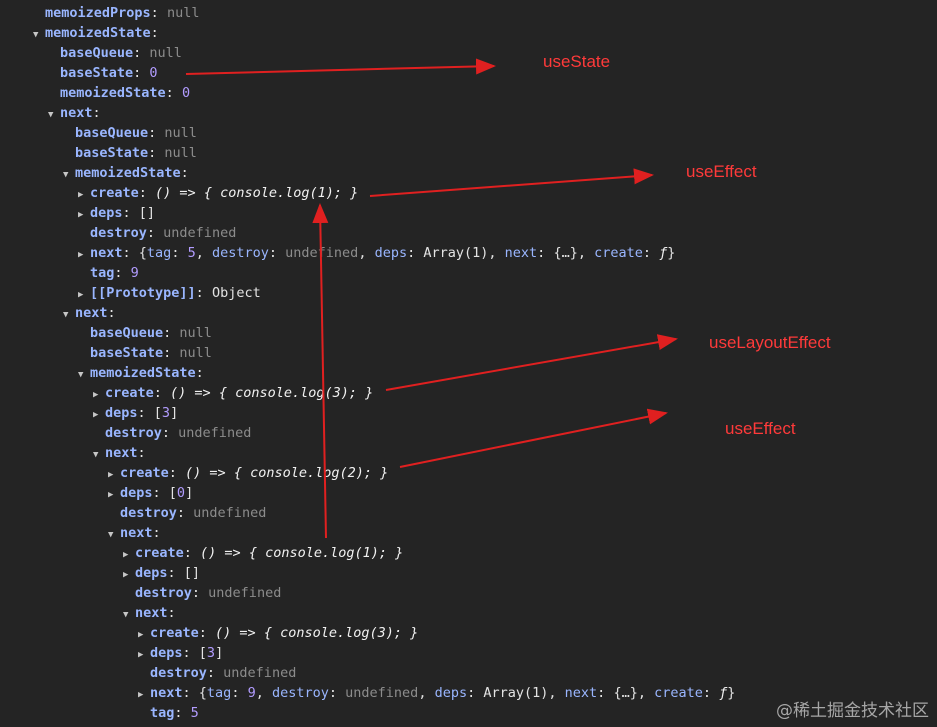 Image resolution: width=937 pixels, height=727 pixels. What do you see at coordinates (340, 66) in the screenshot?
I see `arrow-usestate` at bounding box center [340, 66].